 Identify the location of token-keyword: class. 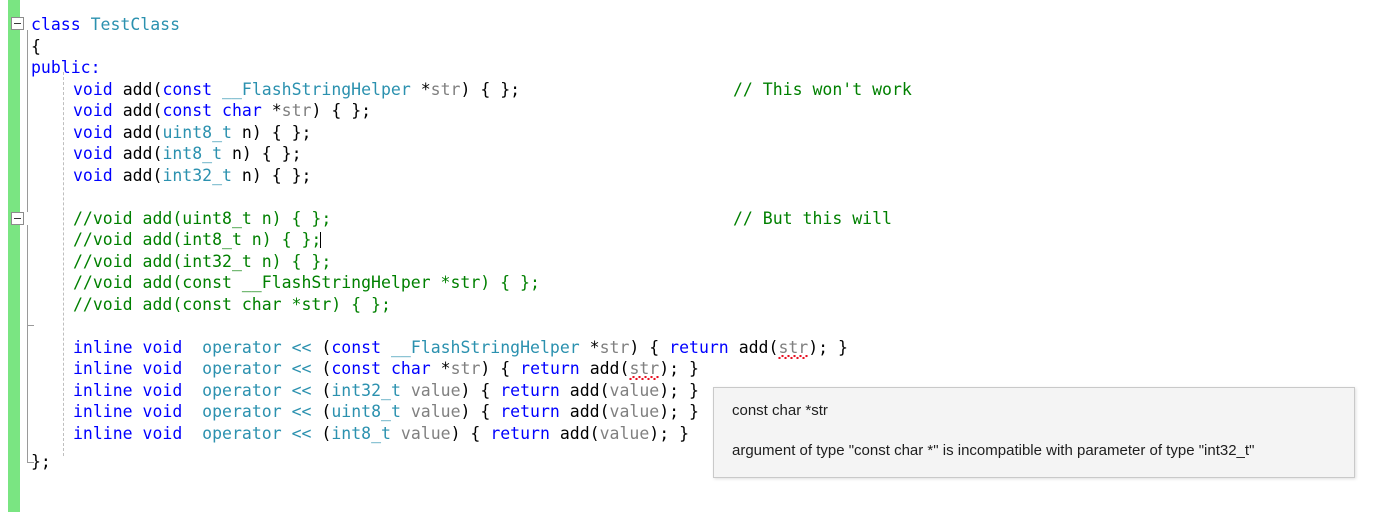
(56, 24).